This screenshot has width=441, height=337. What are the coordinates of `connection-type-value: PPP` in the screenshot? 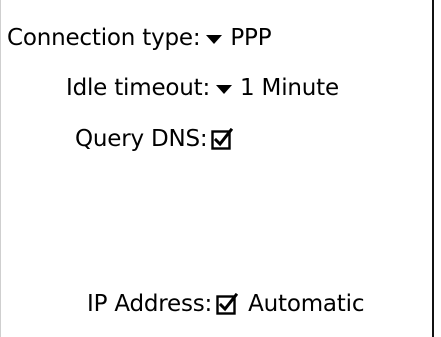 It's located at (251, 38).